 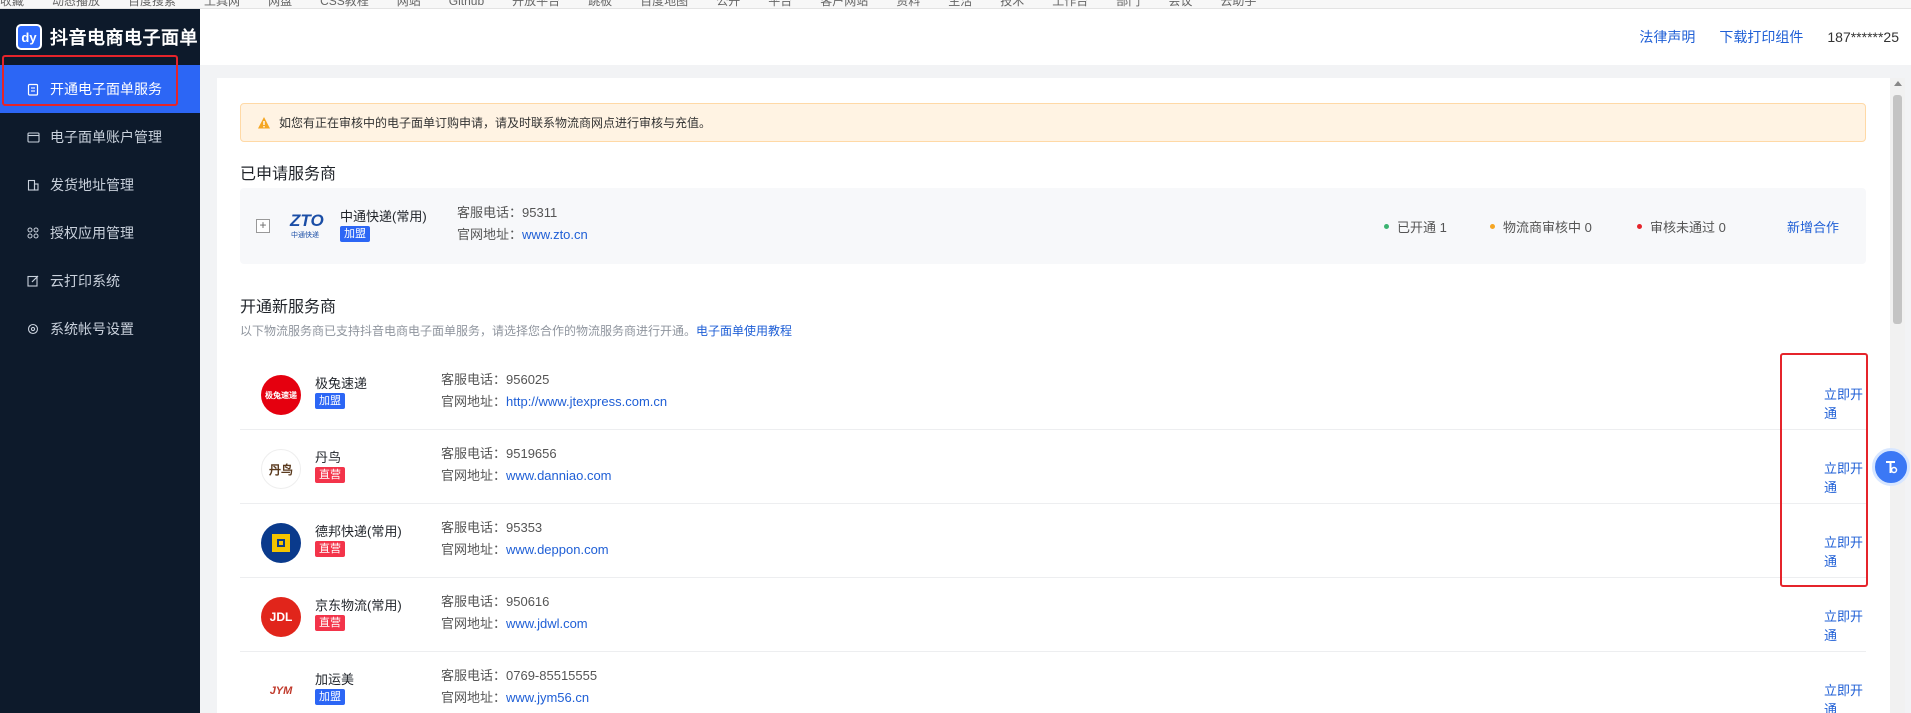 What do you see at coordinates (264, 122) in the screenshot?
I see `warning-icon` at bounding box center [264, 122].